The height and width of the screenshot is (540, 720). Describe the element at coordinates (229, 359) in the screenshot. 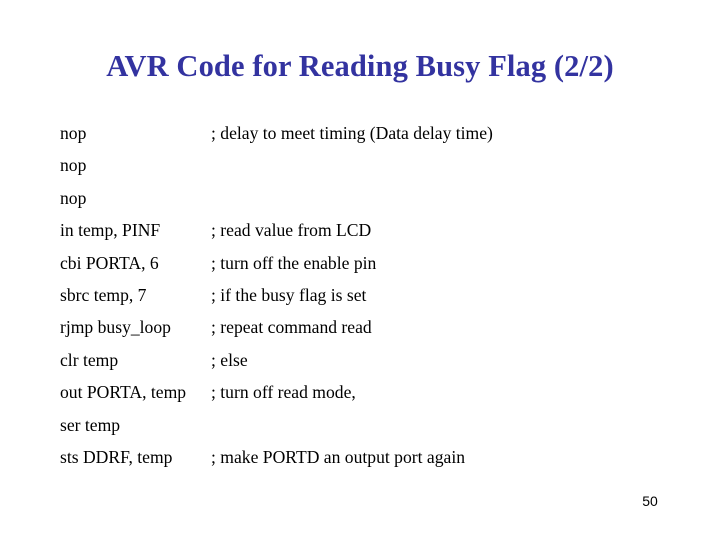

I see `code-comment: ; else` at that location.